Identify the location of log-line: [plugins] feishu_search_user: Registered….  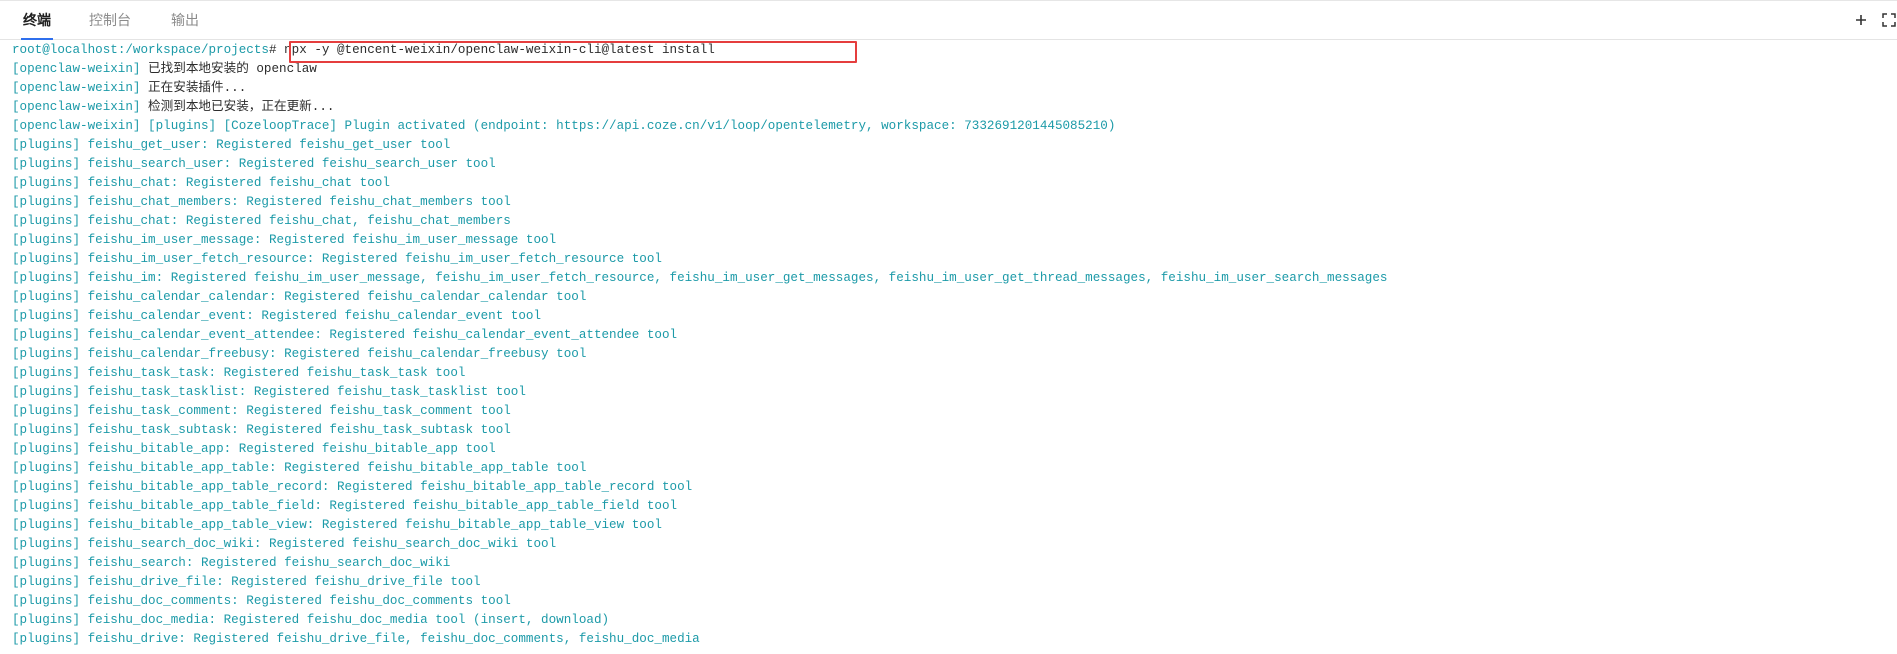
(952, 164).